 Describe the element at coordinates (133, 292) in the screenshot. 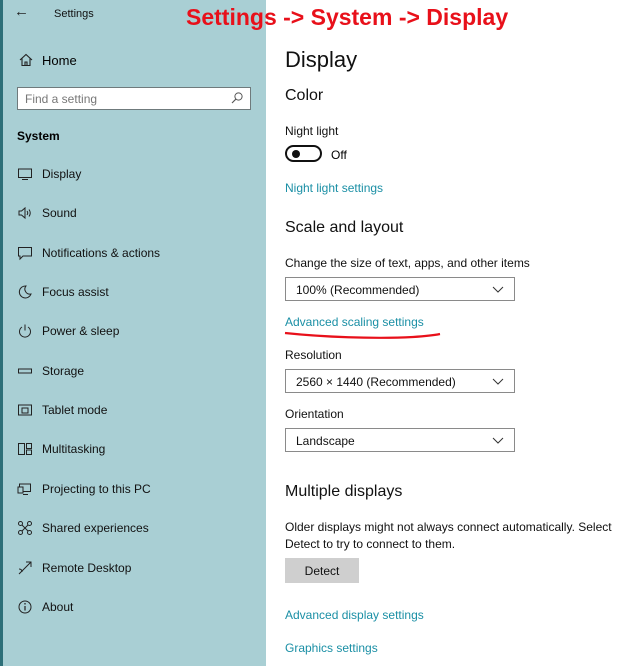

I see `sidebar-item-focus-assist: Focus assist` at that location.